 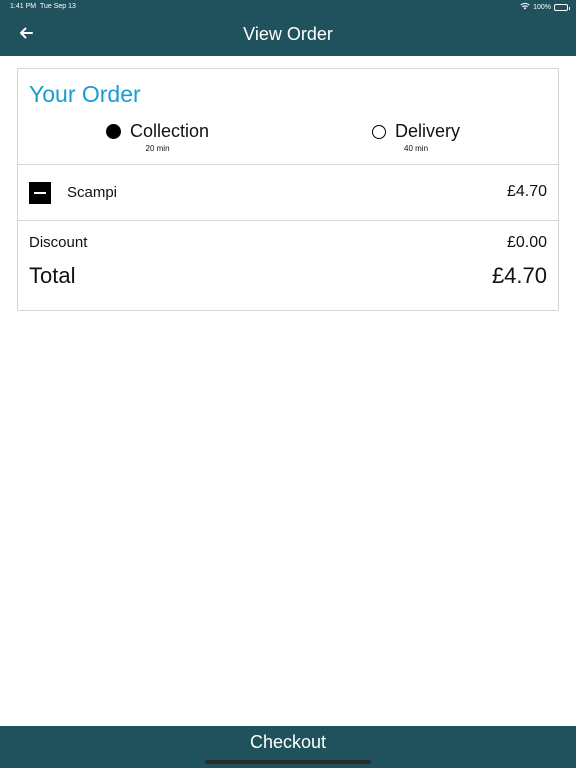 I want to click on delivery-option: Delivery 40 min, so click(x=416, y=137).